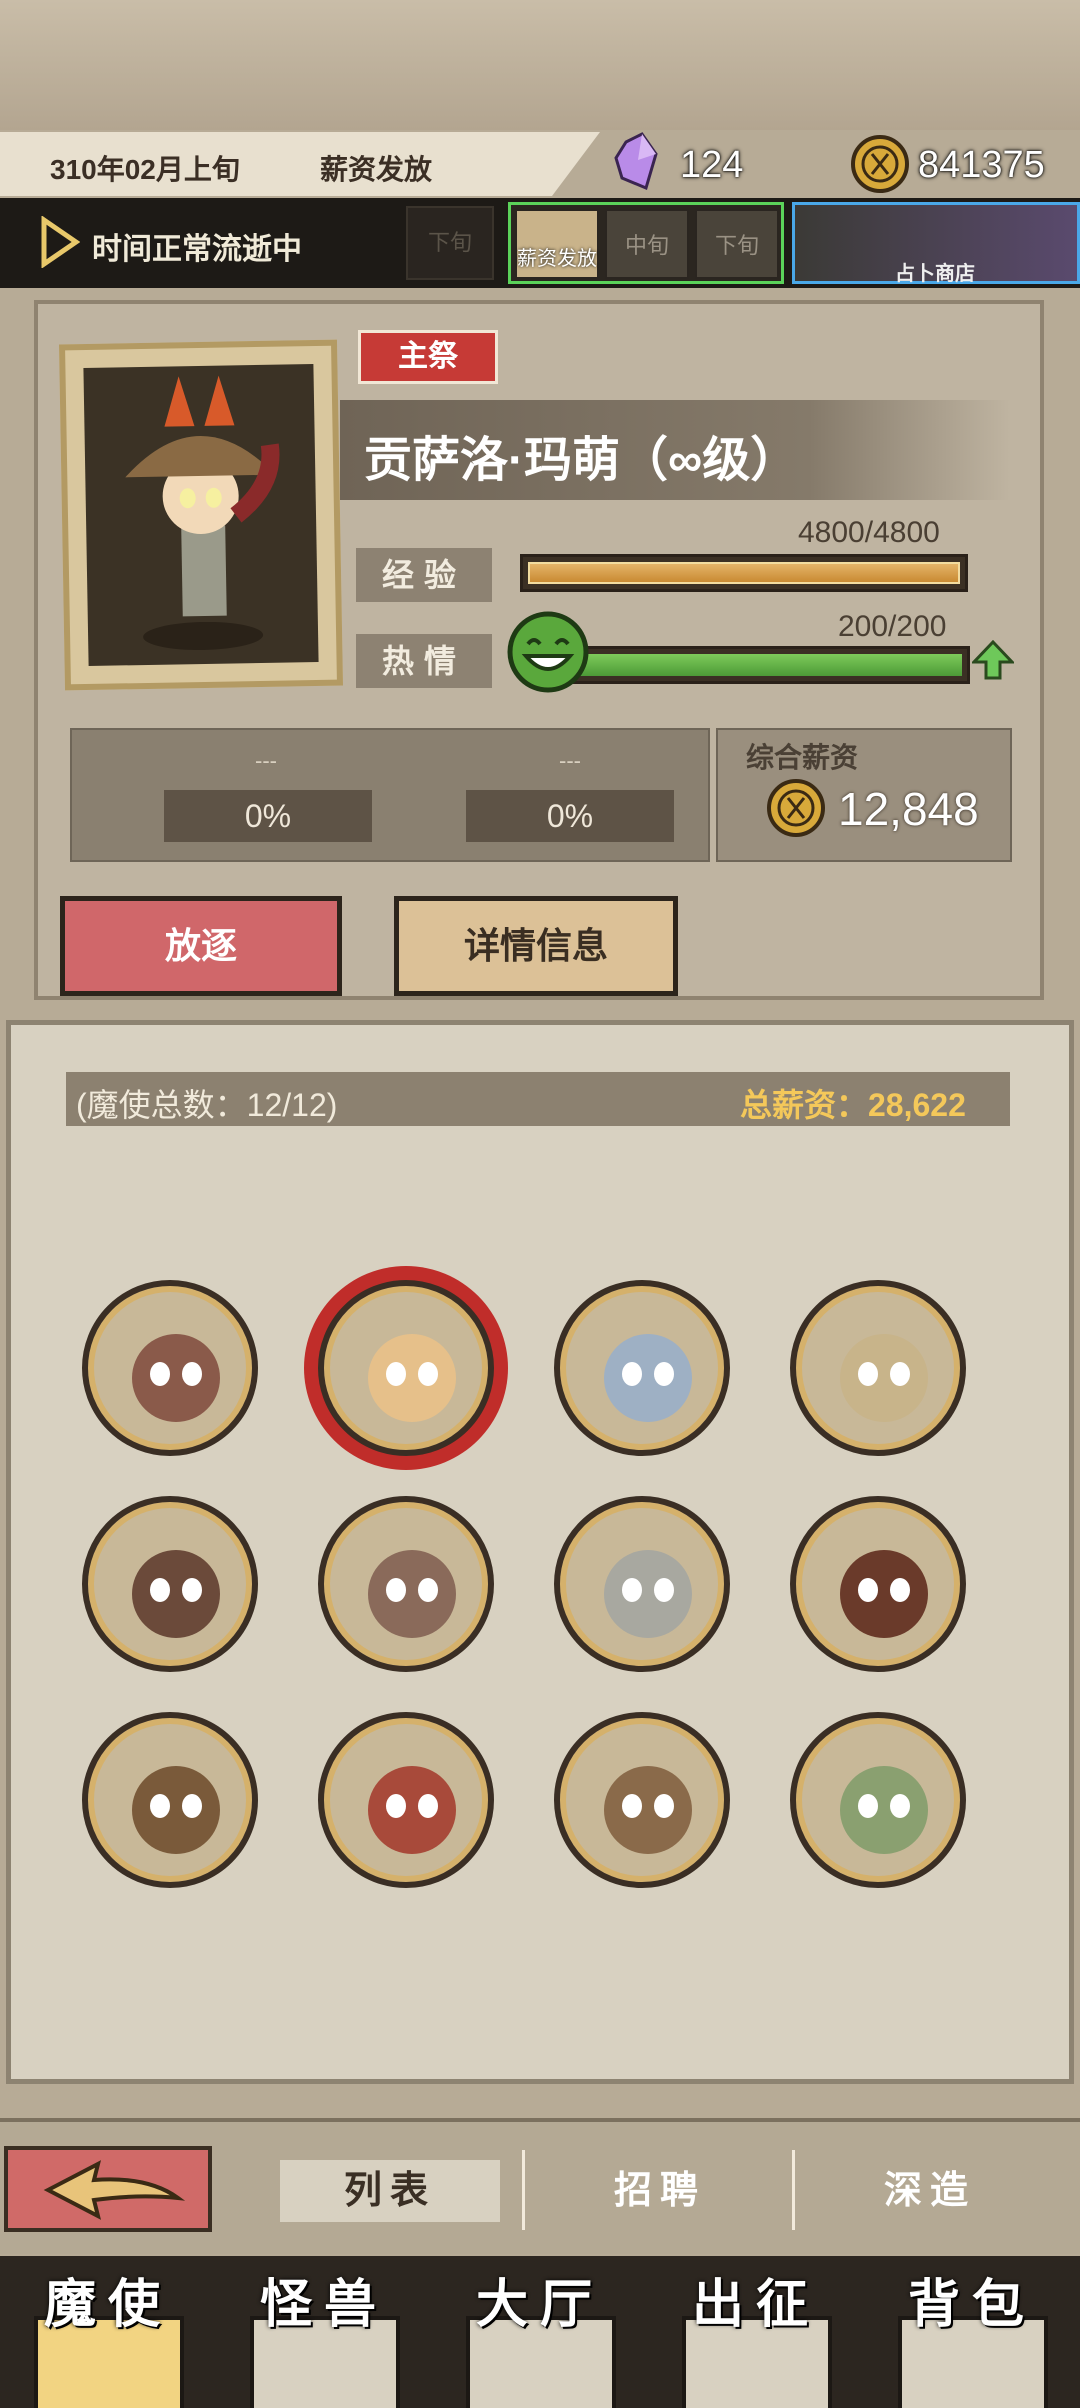  I want to click on exp-bar, so click(744, 573).